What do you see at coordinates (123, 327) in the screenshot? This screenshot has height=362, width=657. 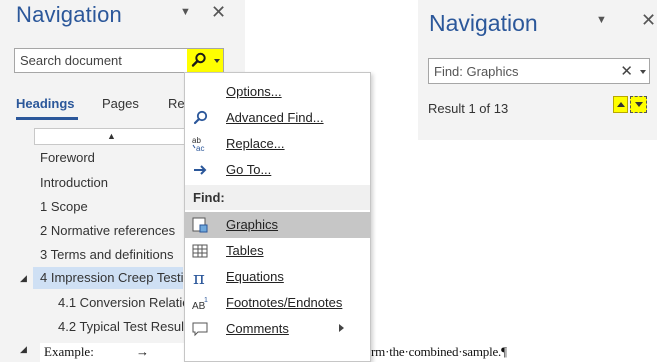 I see `heading-item: 4.2 Typical Test Result` at bounding box center [123, 327].